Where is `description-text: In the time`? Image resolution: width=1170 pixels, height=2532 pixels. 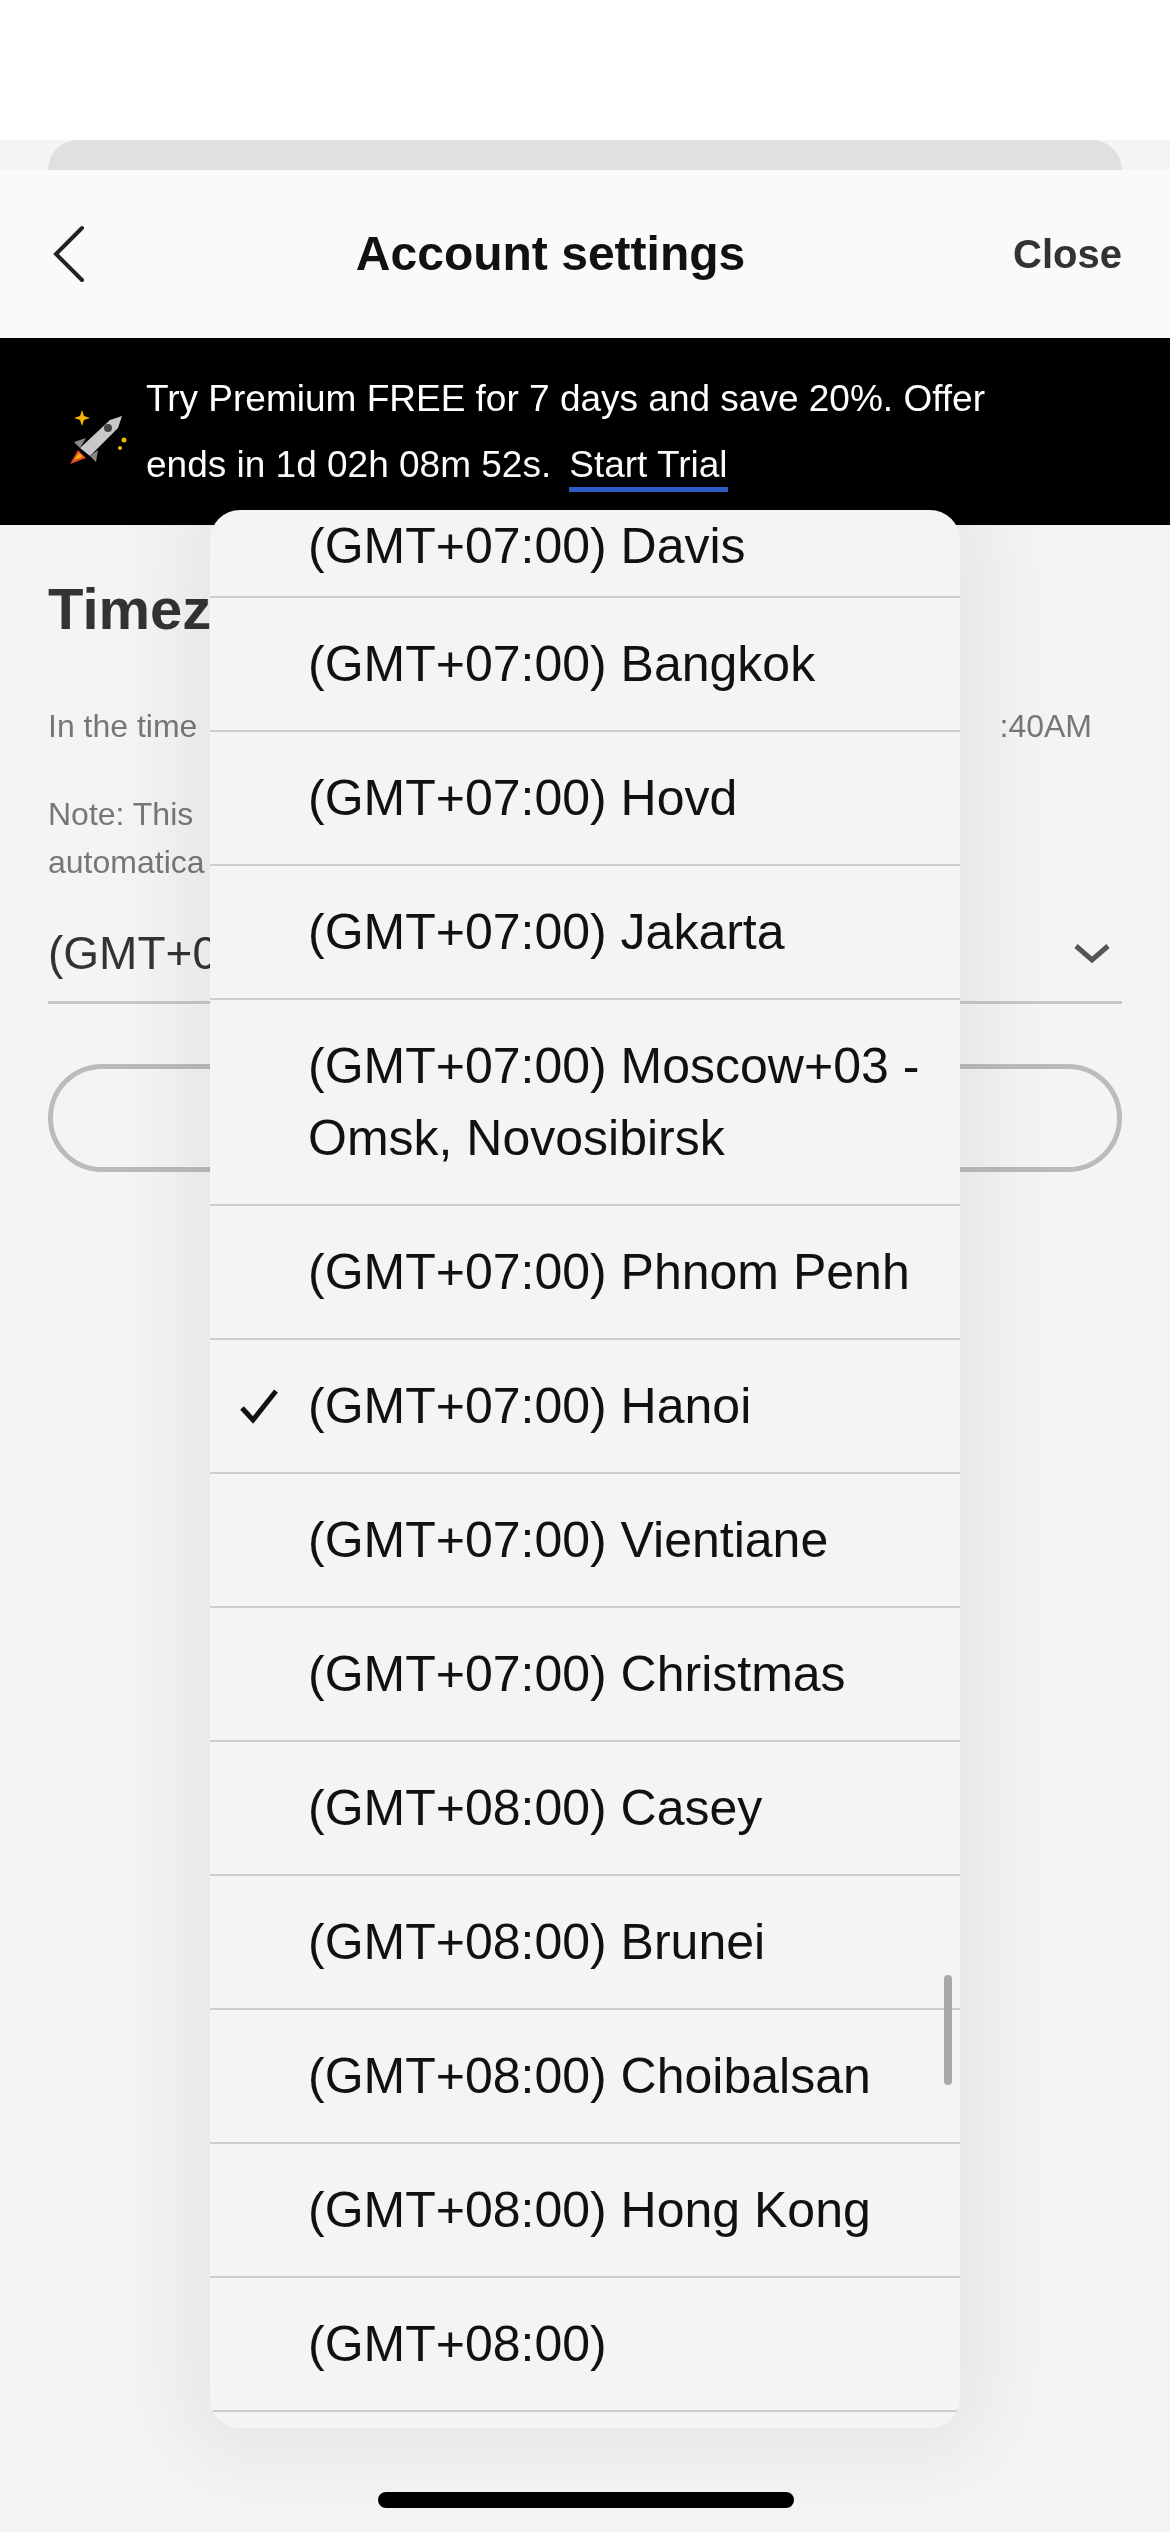
description-text: In the time is located at coordinates (123, 726).